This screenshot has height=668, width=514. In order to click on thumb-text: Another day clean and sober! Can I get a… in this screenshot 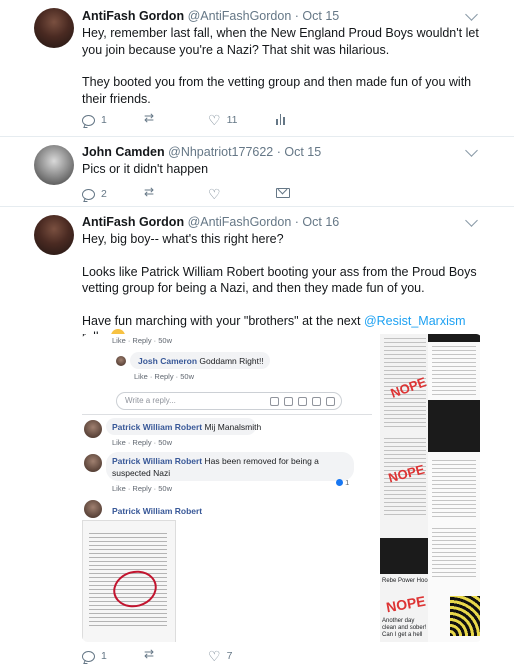, I will do `click(404, 628)`.